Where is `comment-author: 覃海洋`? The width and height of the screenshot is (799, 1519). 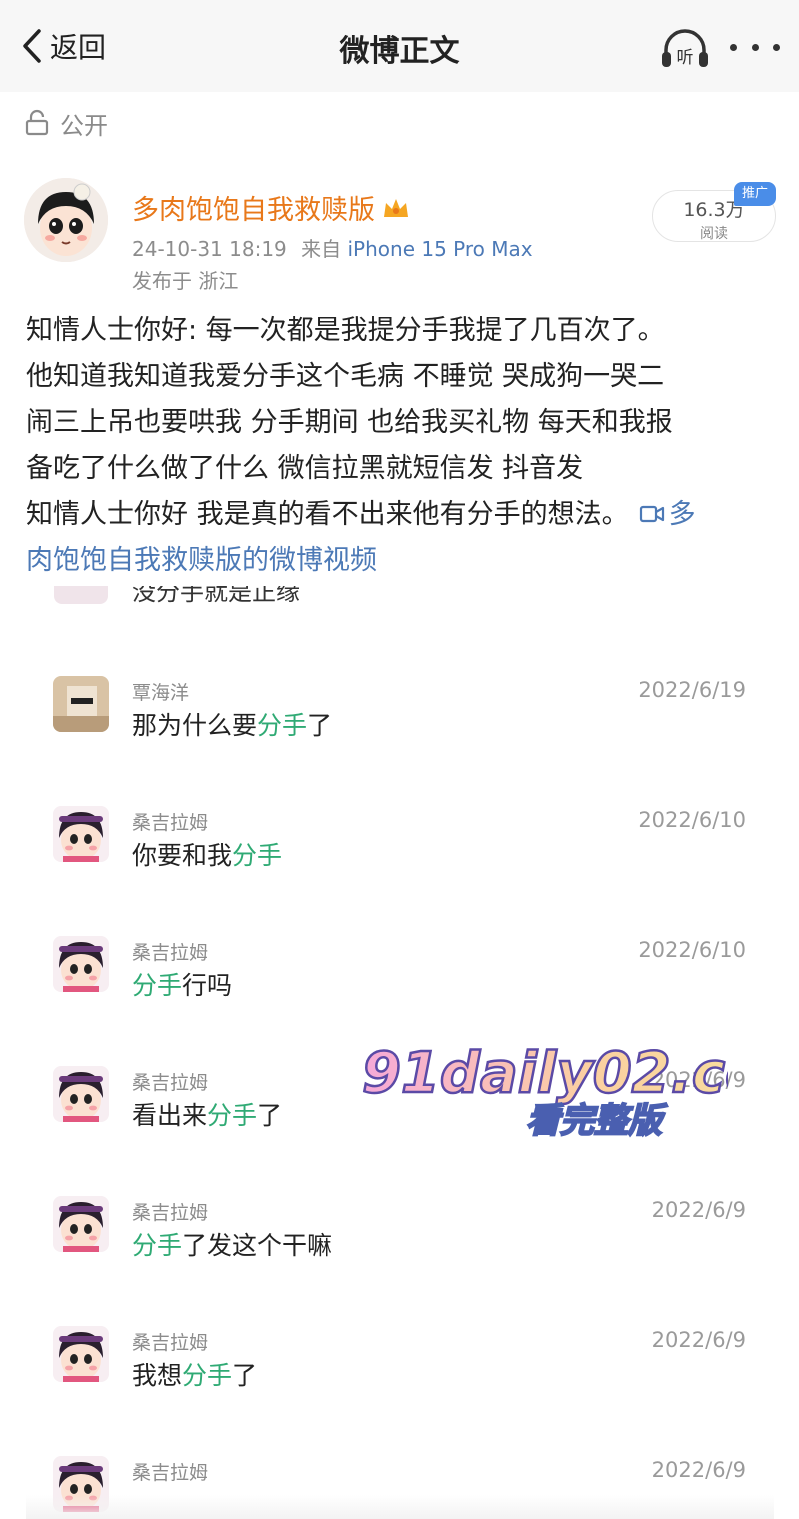 comment-author: 覃海洋 is located at coordinates (161, 693).